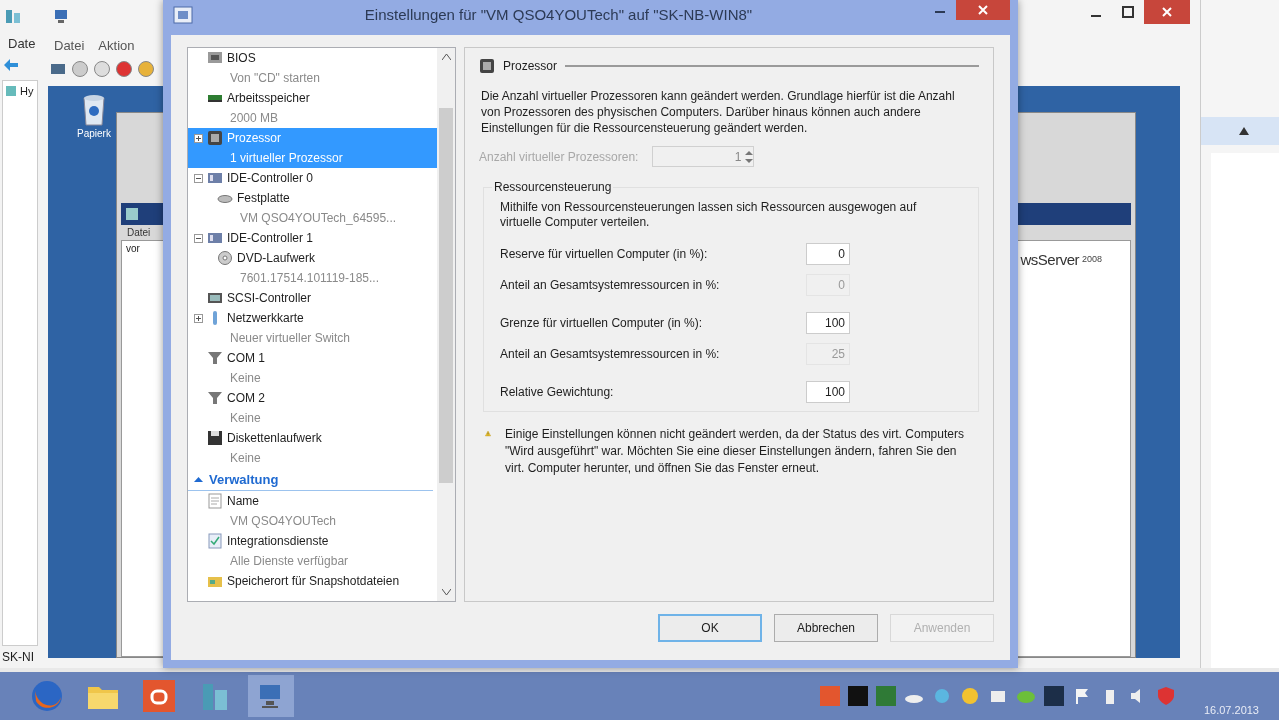 Image resolution: width=1279 pixels, height=720 pixels. What do you see at coordinates (11, 65) in the screenshot?
I see `back-arrow-icon` at bounding box center [11, 65].